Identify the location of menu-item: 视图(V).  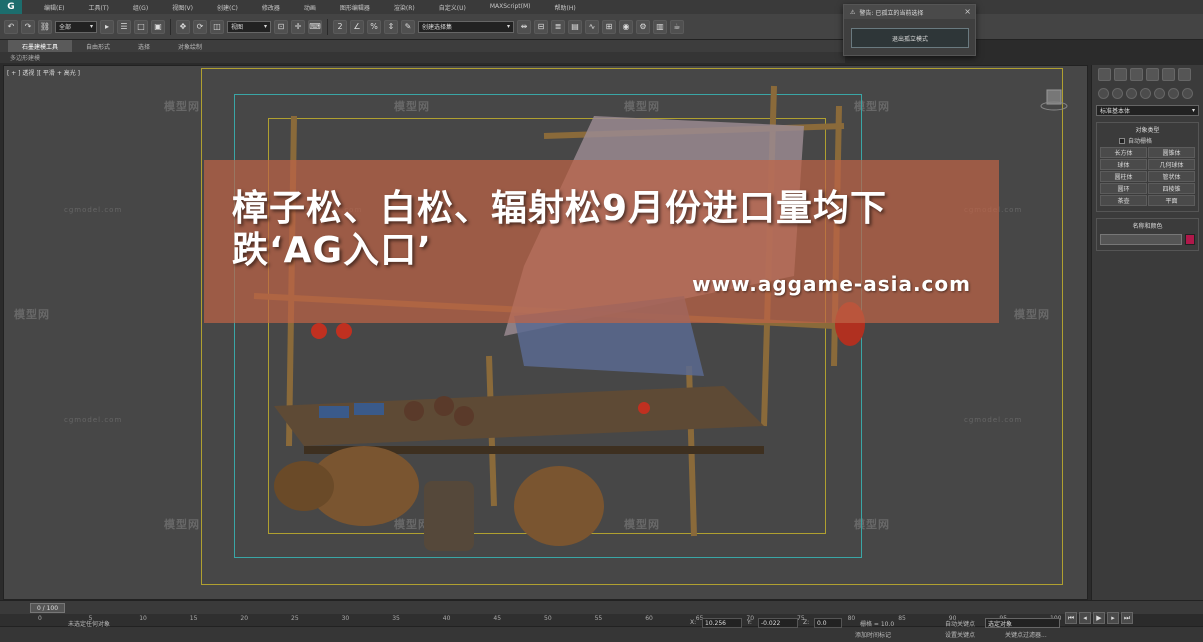
(182, 7).